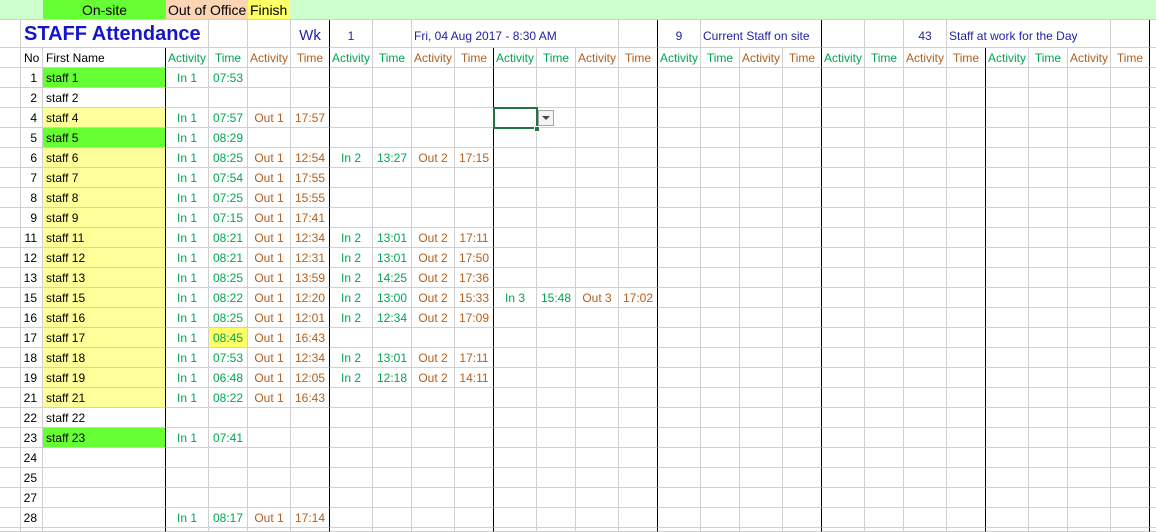 This screenshot has height=532, width=1156. What do you see at coordinates (228, 518) in the screenshot?
I see `time-cell: 08:17` at bounding box center [228, 518].